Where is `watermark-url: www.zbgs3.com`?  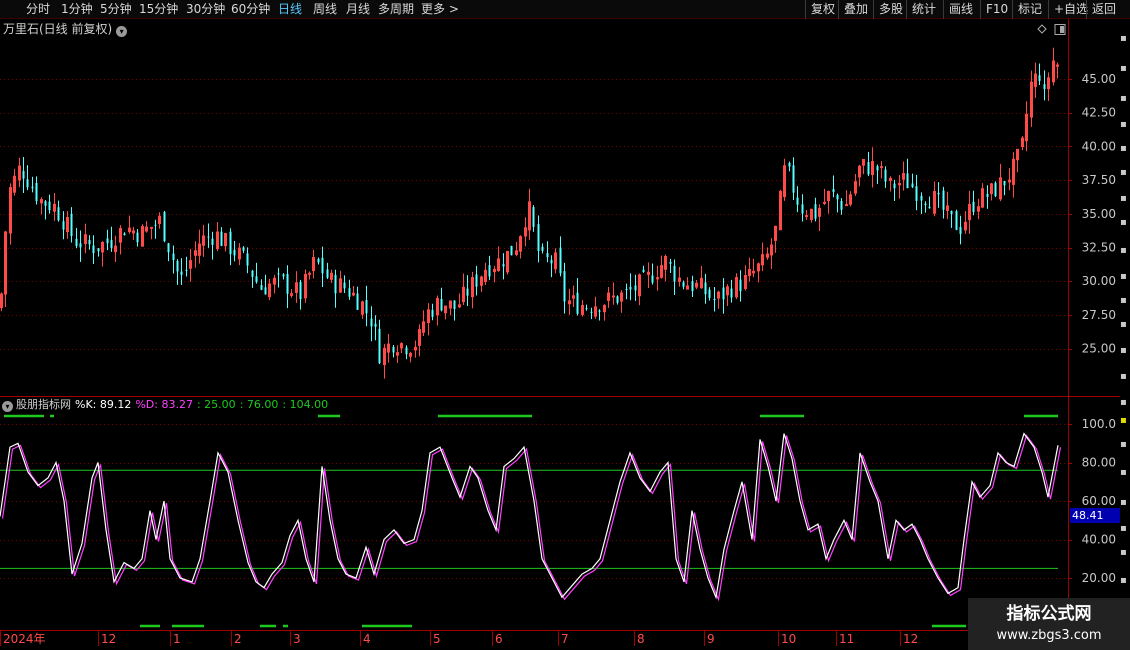
watermark-url: www.zbgs3.com is located at coordinates (1049, 635).